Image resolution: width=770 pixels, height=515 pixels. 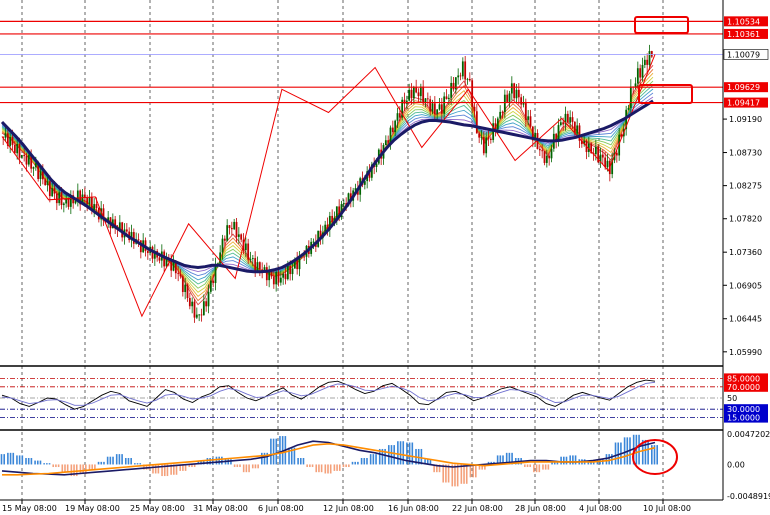 What do you see at coordinates (281, 508) in the screenshot?
I see `x-tick-label: 6 Jun 08:00` at bounding box center [281, 508].